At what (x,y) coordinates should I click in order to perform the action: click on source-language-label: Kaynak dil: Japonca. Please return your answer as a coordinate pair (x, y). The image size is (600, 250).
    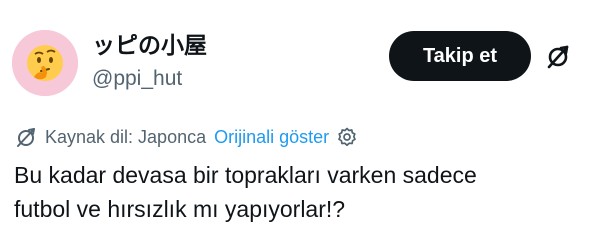
    Looking at the image, I should click on (126, 136).